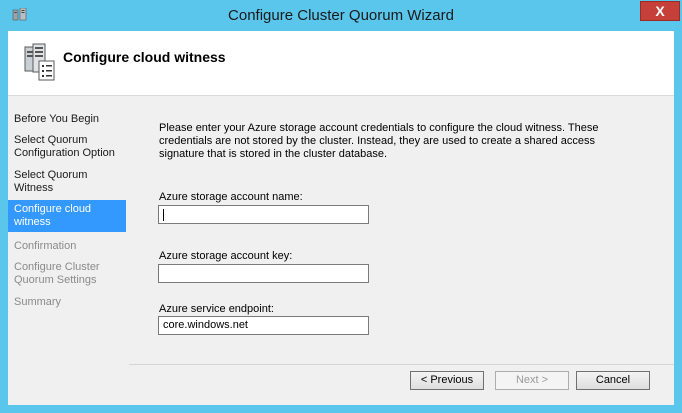 The image size is (682, 413). I want to click on nav-step-configure-cluster-quorum-settings: Configure Cluster Quorum Settings, so click(57, 273).